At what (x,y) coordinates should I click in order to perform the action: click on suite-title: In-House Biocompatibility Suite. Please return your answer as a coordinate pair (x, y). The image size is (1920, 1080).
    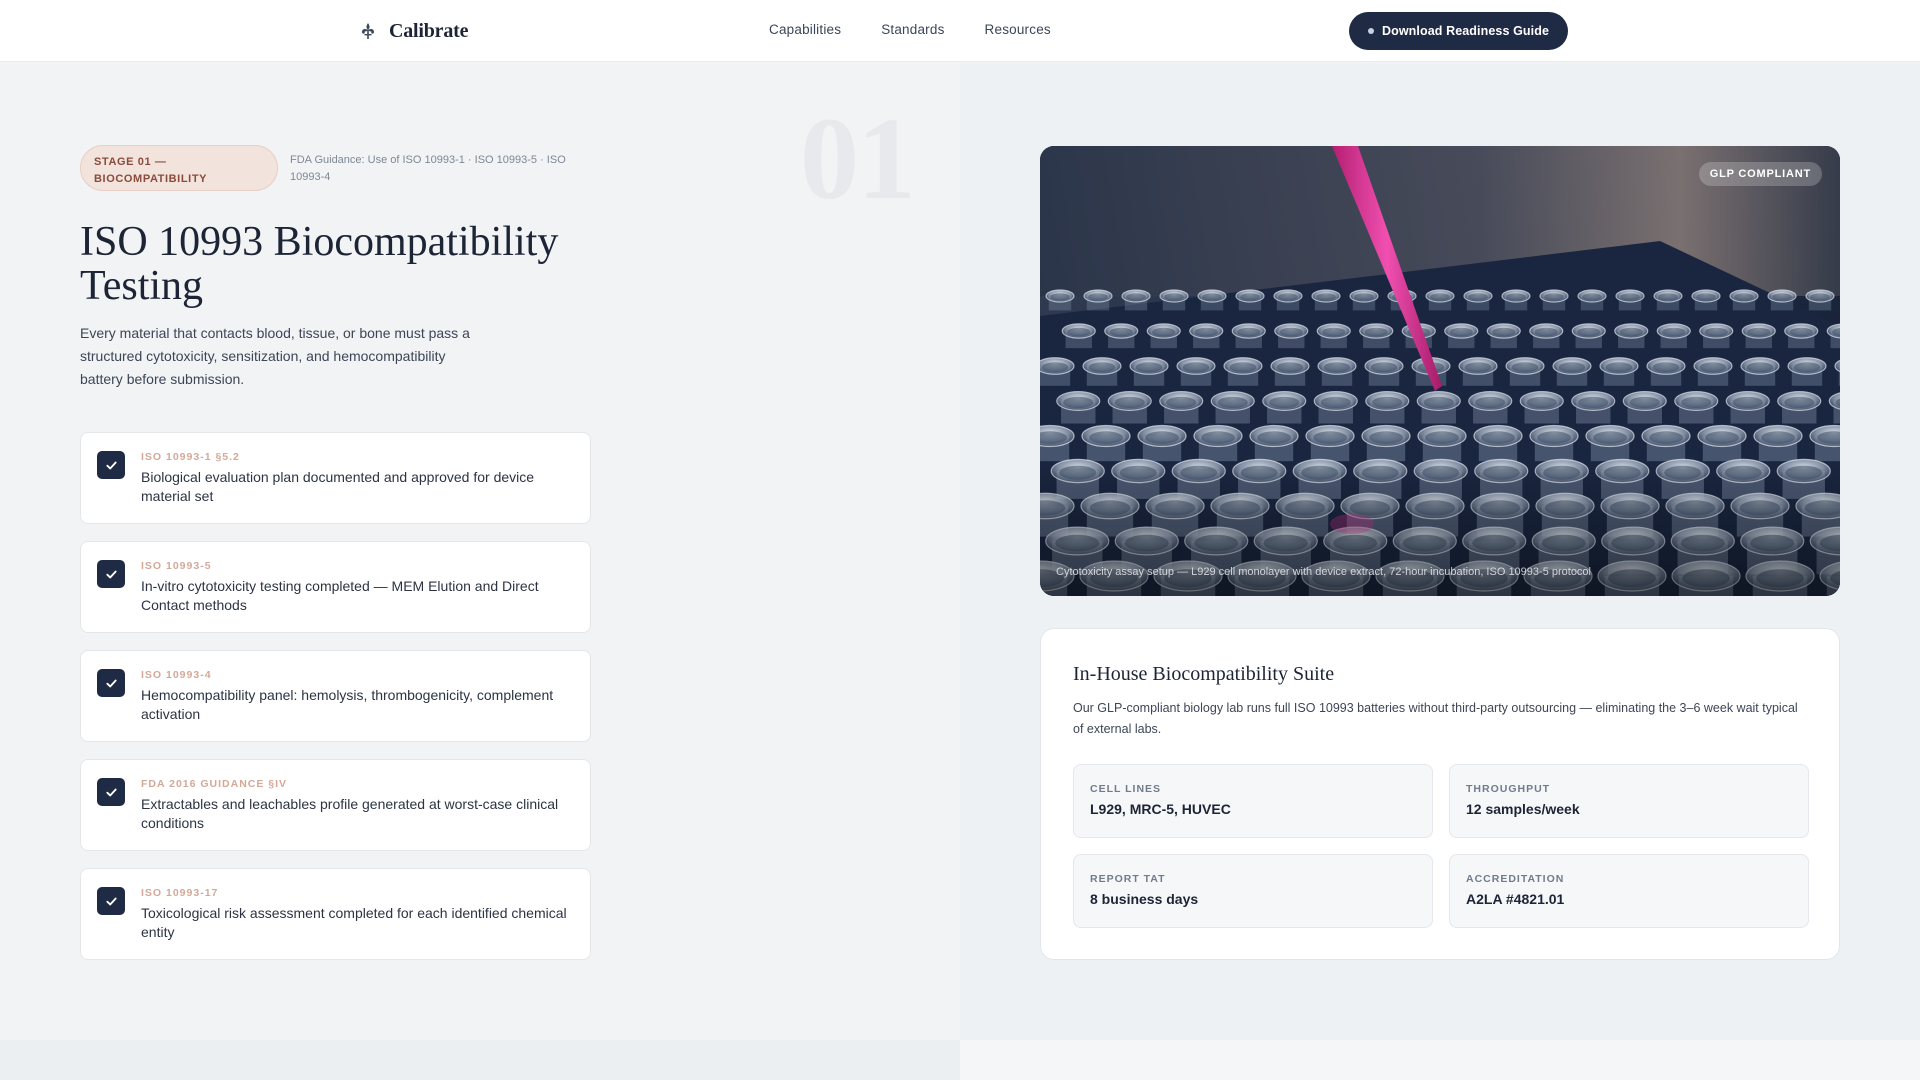
    Looking at the image, I should click on (1204, 674).